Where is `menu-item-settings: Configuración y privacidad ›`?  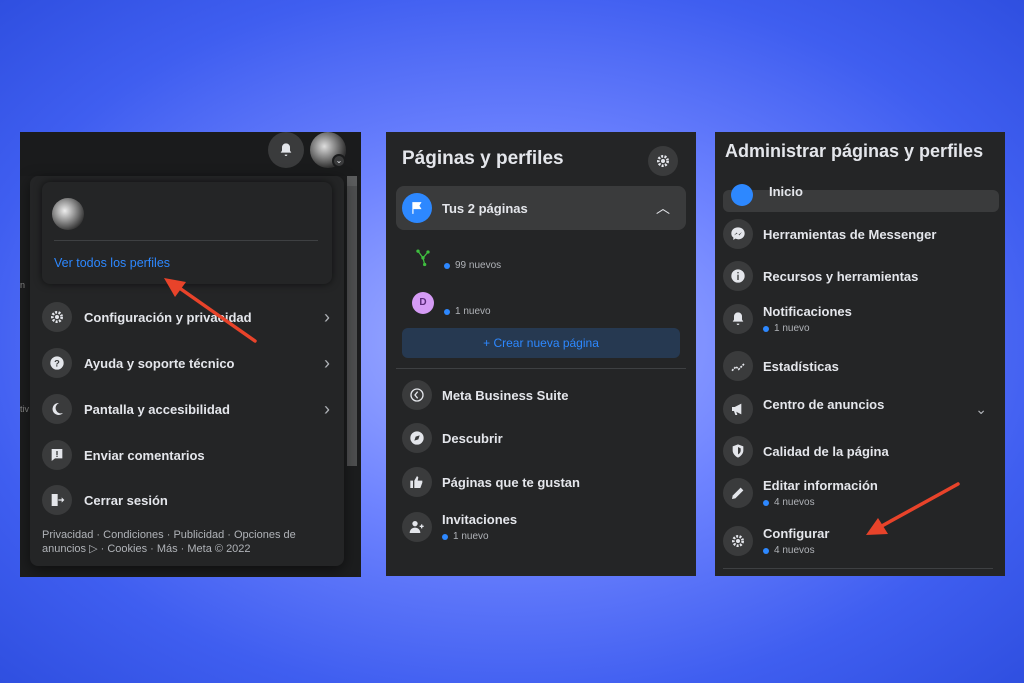
menu-item-settings: Configuración y privacidad › is located at coordinates (187, 317).